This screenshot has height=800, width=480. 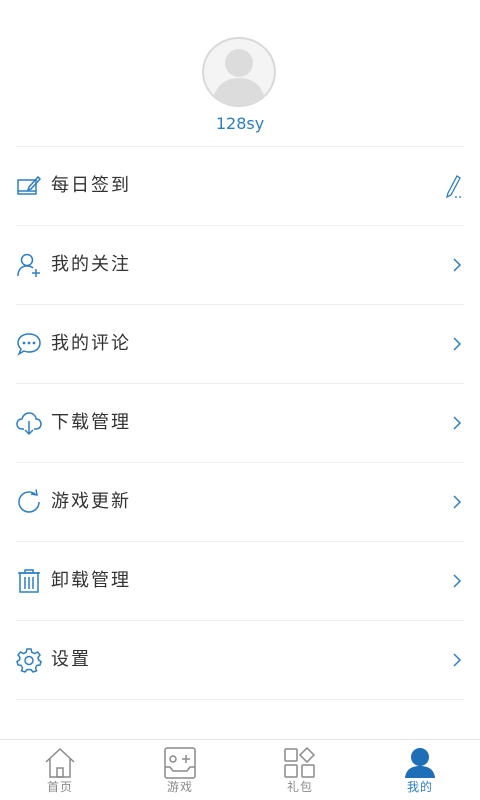 I want to click on menu-item-label: 游戏更新, so click(x=91, y=501).